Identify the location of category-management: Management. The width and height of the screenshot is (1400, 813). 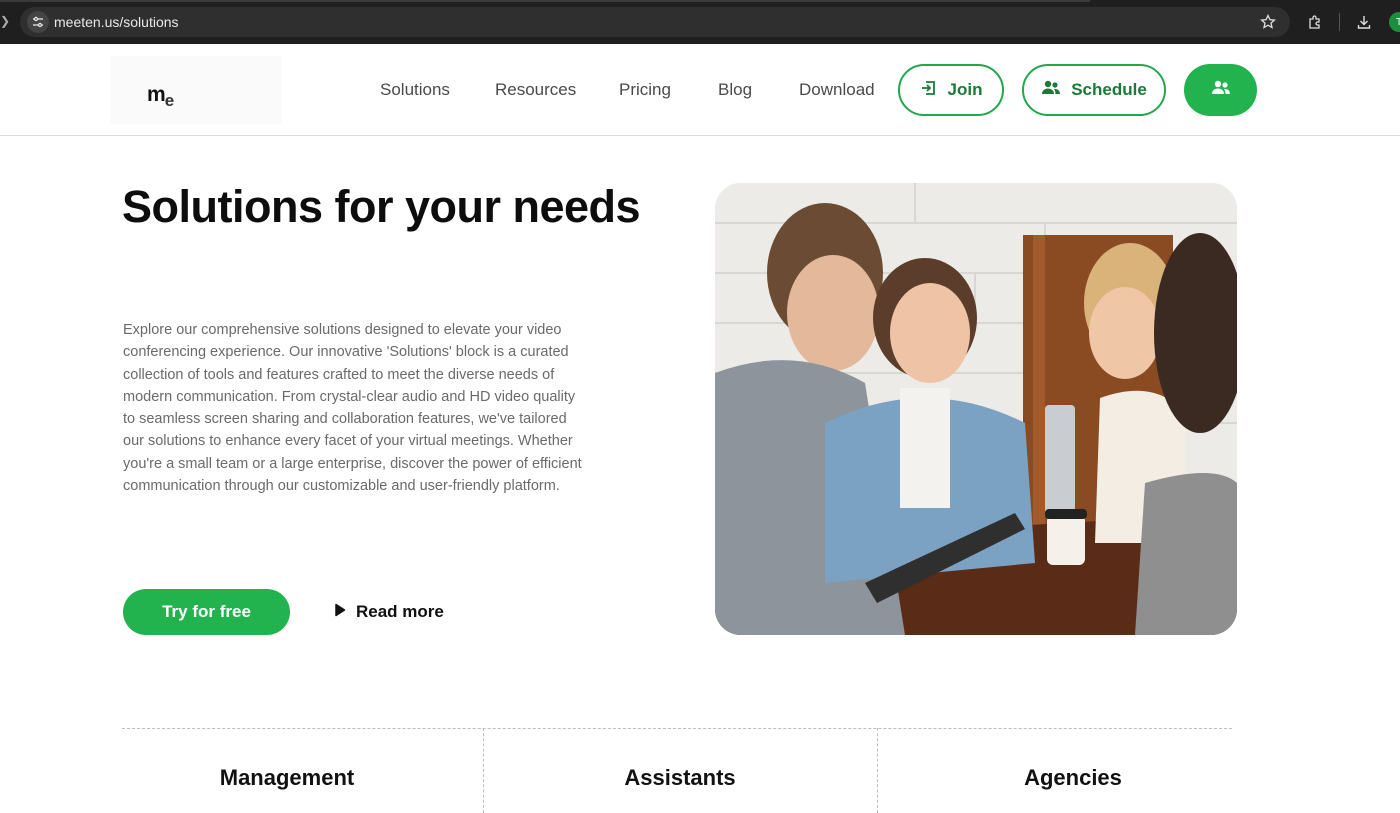
(287, 778).